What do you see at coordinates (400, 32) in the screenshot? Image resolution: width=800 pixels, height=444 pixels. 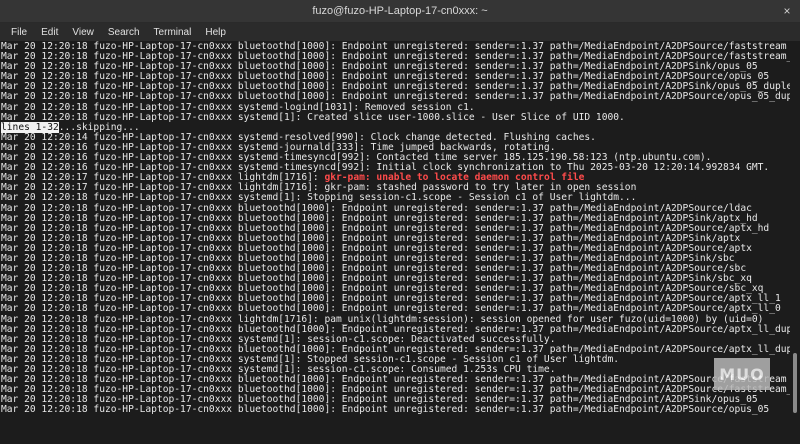 I see `menu-bar: File Edit View Search Terminal Help` at bounding box center [400, 32].